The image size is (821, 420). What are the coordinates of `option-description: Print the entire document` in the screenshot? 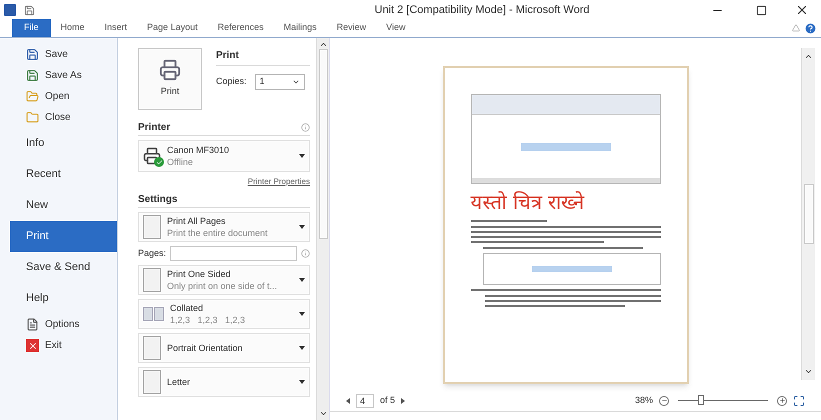 It's located at (218, 233).